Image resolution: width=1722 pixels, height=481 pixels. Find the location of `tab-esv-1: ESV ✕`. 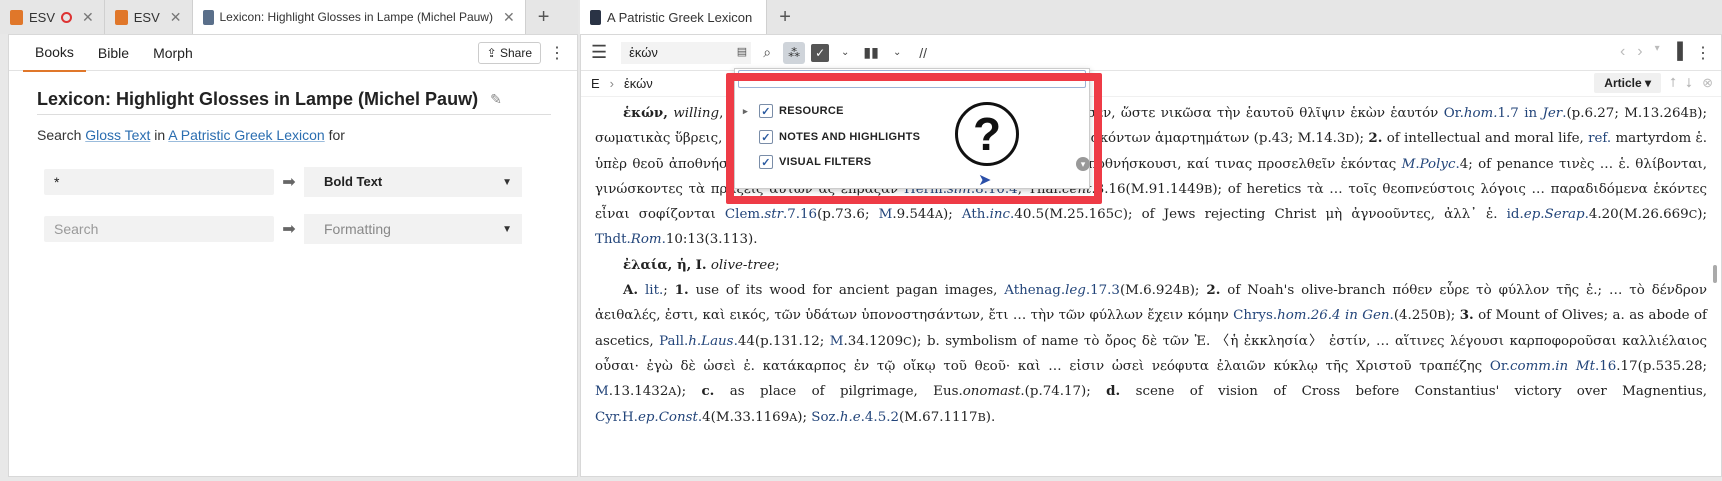

tab-esv-1: ESV ✕ is located at coordinates (52, 17).